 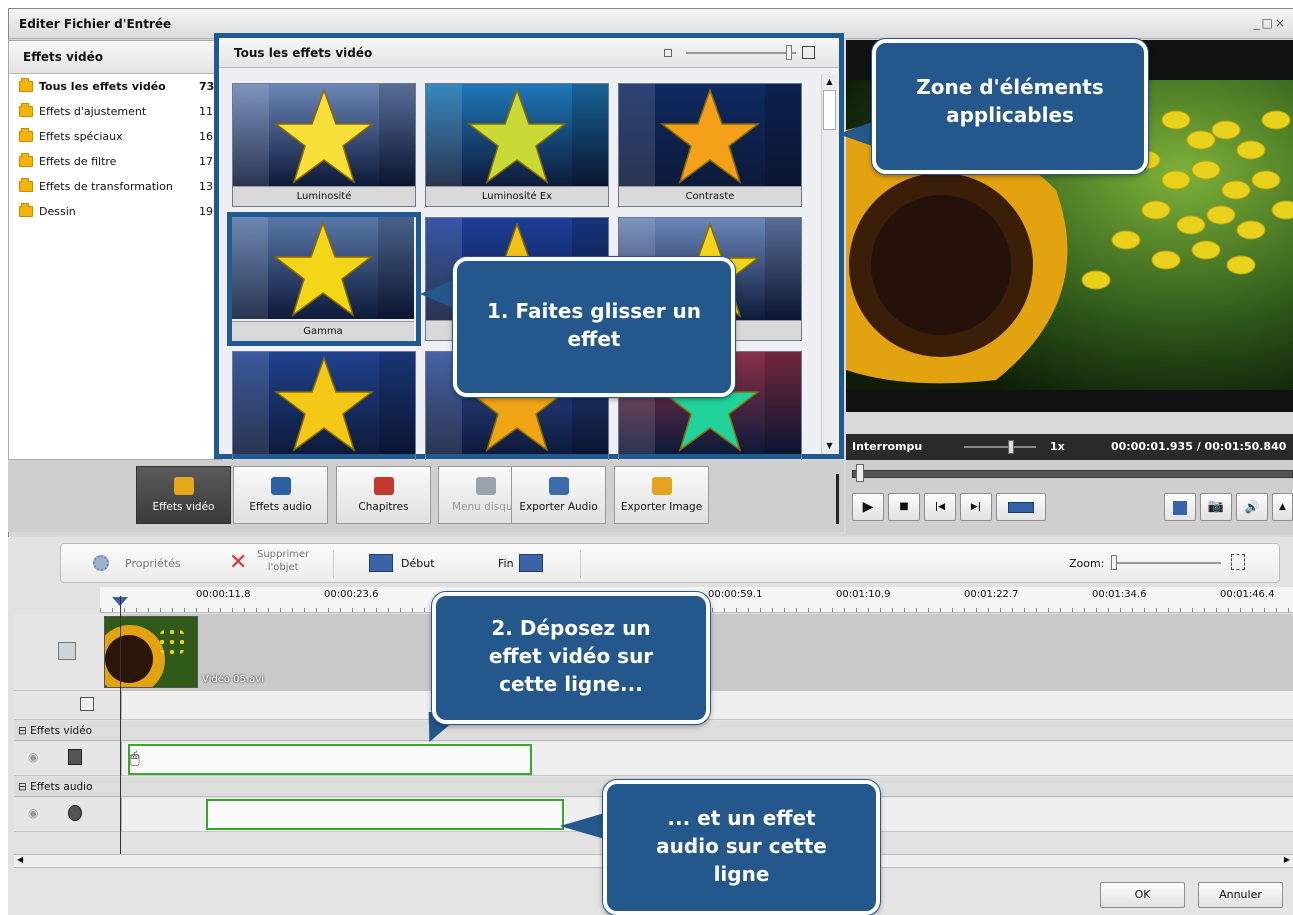 What do you see at coordinates (323, 331) in the screenshot?
I see `effect-label: Gamma` at bounding box center [323, 331].